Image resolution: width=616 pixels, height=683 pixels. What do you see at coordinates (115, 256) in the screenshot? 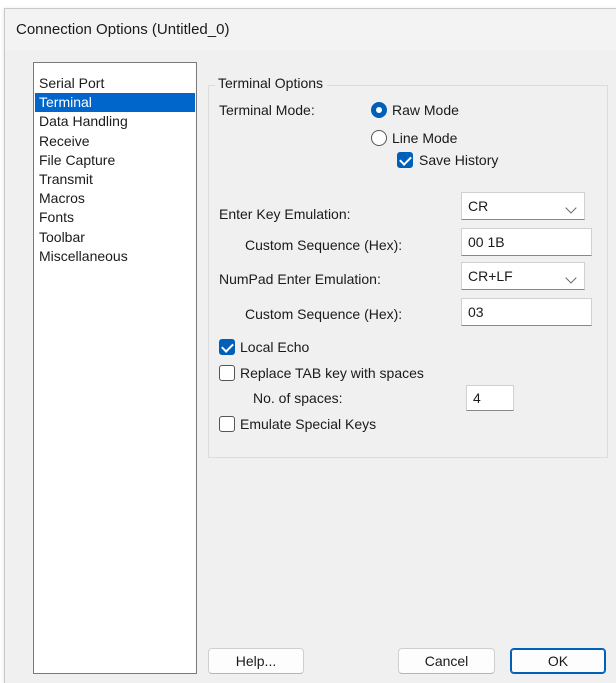
I see `category-item-miscellaneous: Miscellaneous` at bounding box center [115, 256].